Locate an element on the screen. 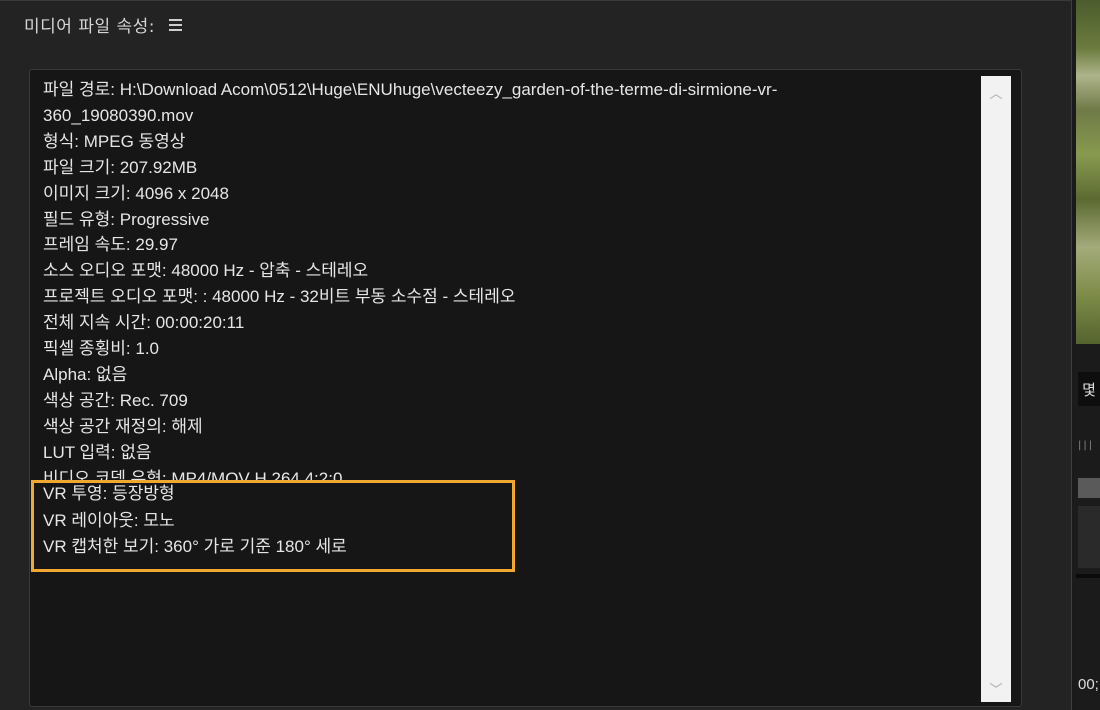 The width and height of the screenshot is (1100, 710). property-image-size: 이미지 크기: 4096 x 2048 is located at coordinates (136, 193).